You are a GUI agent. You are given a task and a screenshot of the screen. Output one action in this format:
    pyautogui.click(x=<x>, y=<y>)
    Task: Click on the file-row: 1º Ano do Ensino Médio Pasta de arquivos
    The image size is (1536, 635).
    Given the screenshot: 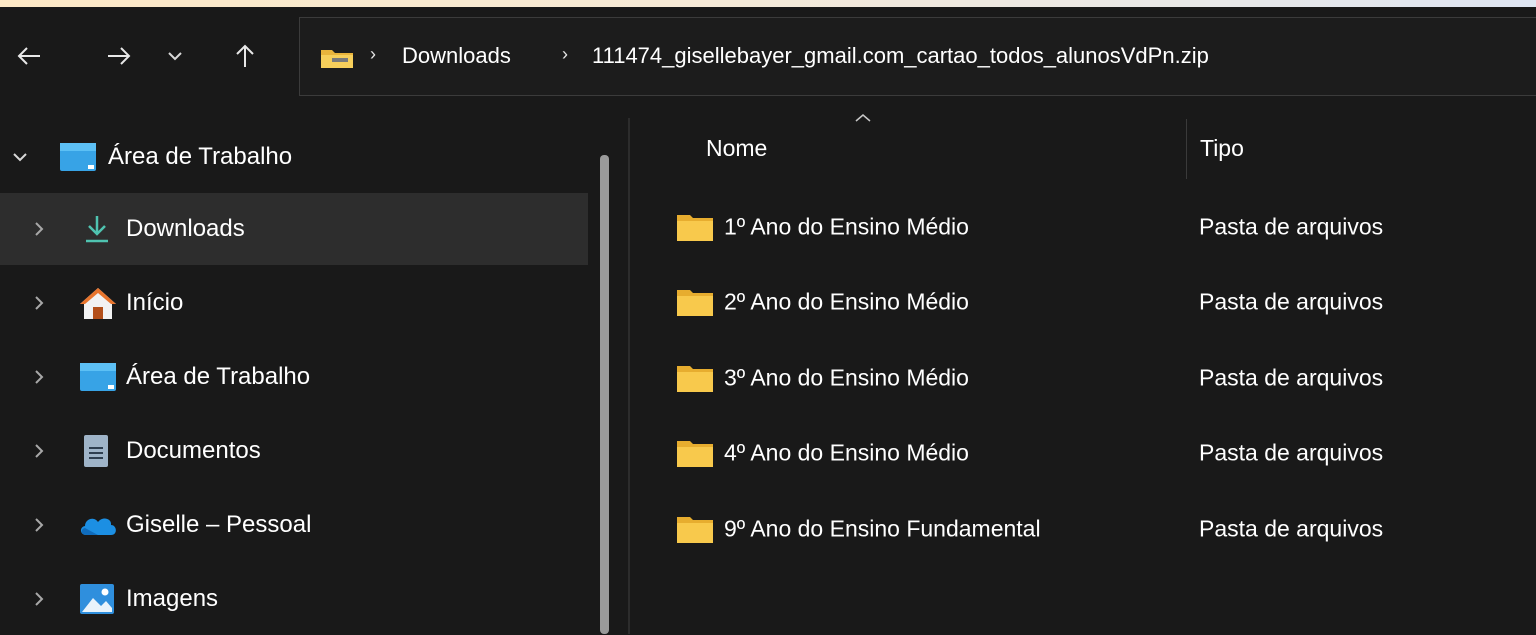 What is the action you would take?
    pyautogui.click(x=1083, y=227)
    